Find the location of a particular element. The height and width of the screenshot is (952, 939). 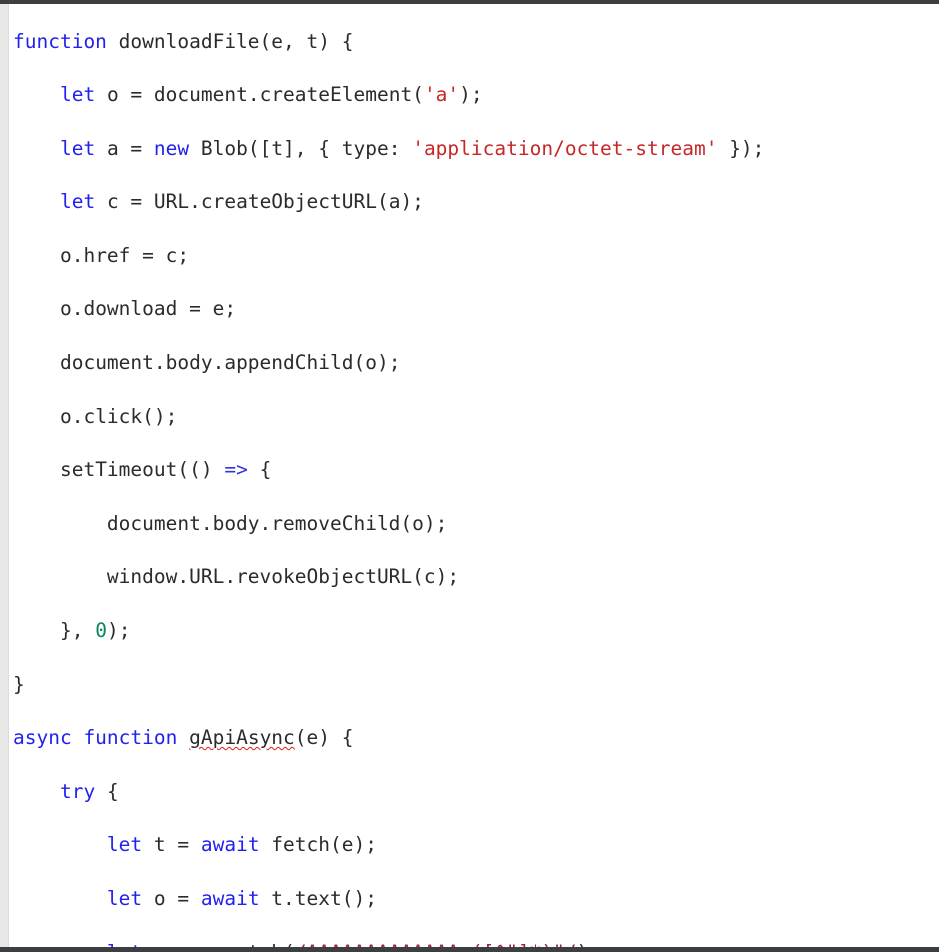

token-kw: function is located at coordinates (60, 41).